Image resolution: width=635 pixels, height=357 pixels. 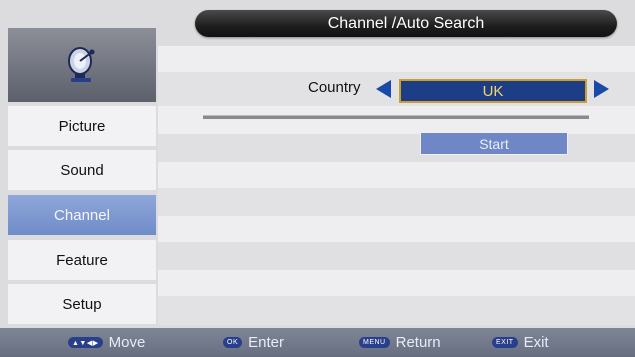 I want to click on arrow-keys-icon: ▲▼◀▶, so click(x=85, y=342).